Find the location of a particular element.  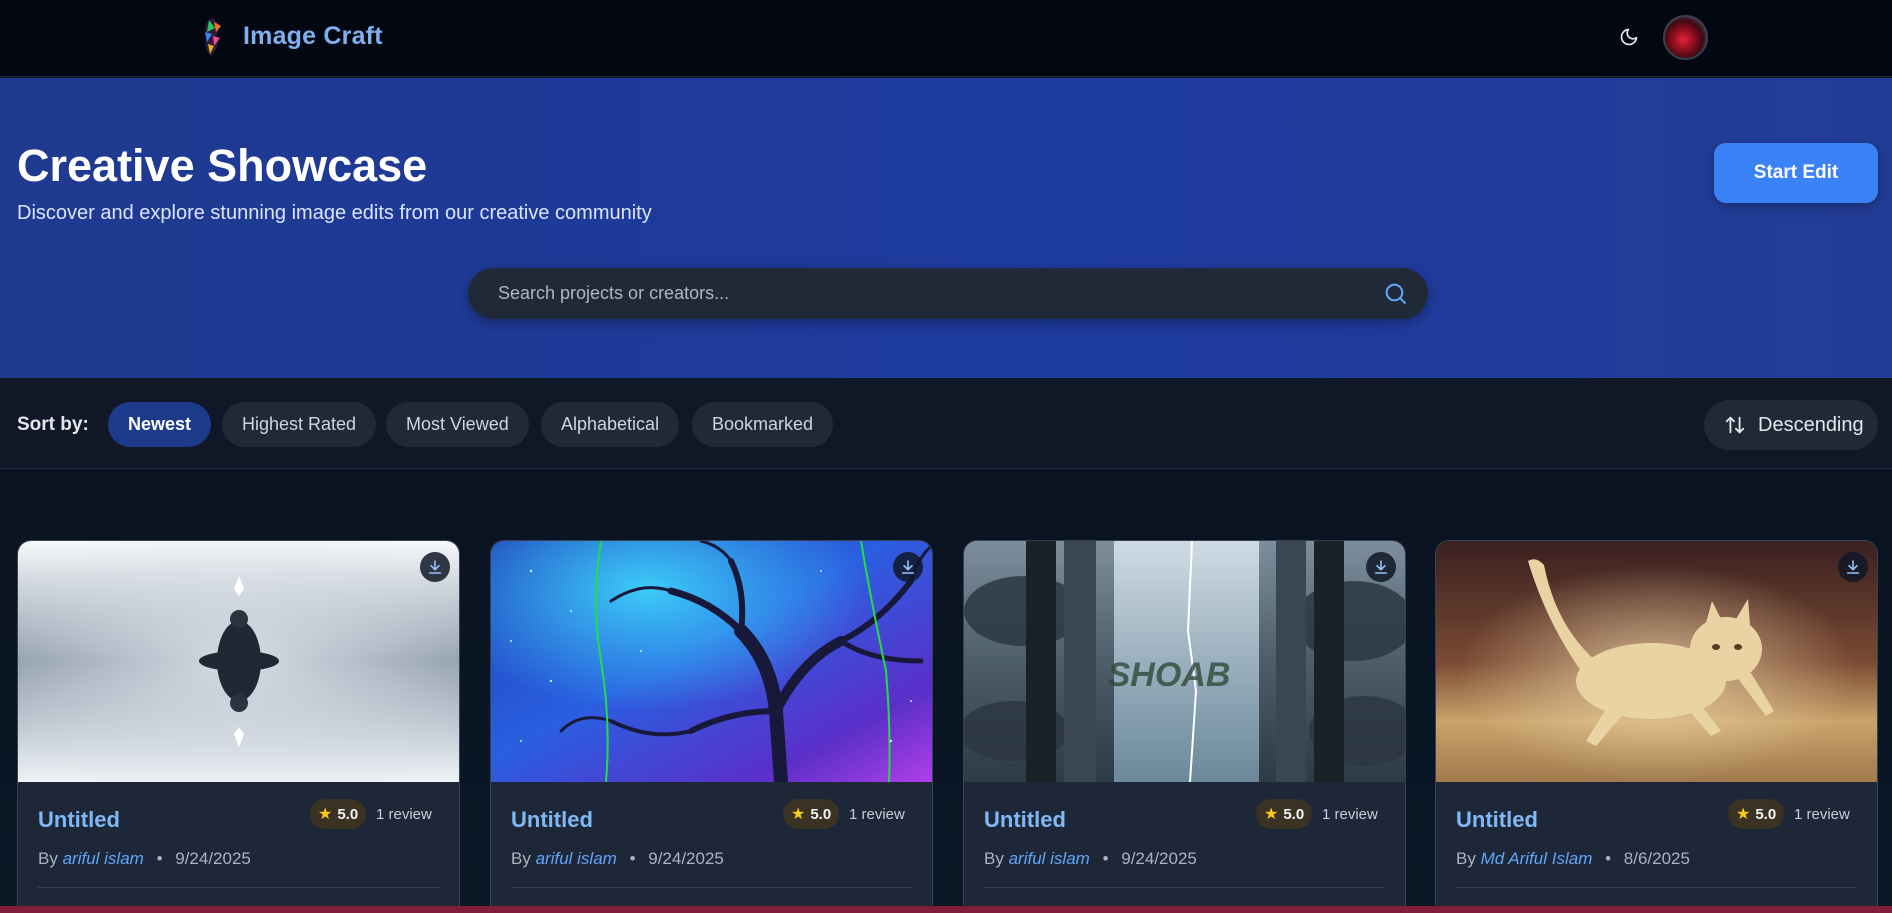

sort-order-button: Descending is located at coordinates (1791, 425).